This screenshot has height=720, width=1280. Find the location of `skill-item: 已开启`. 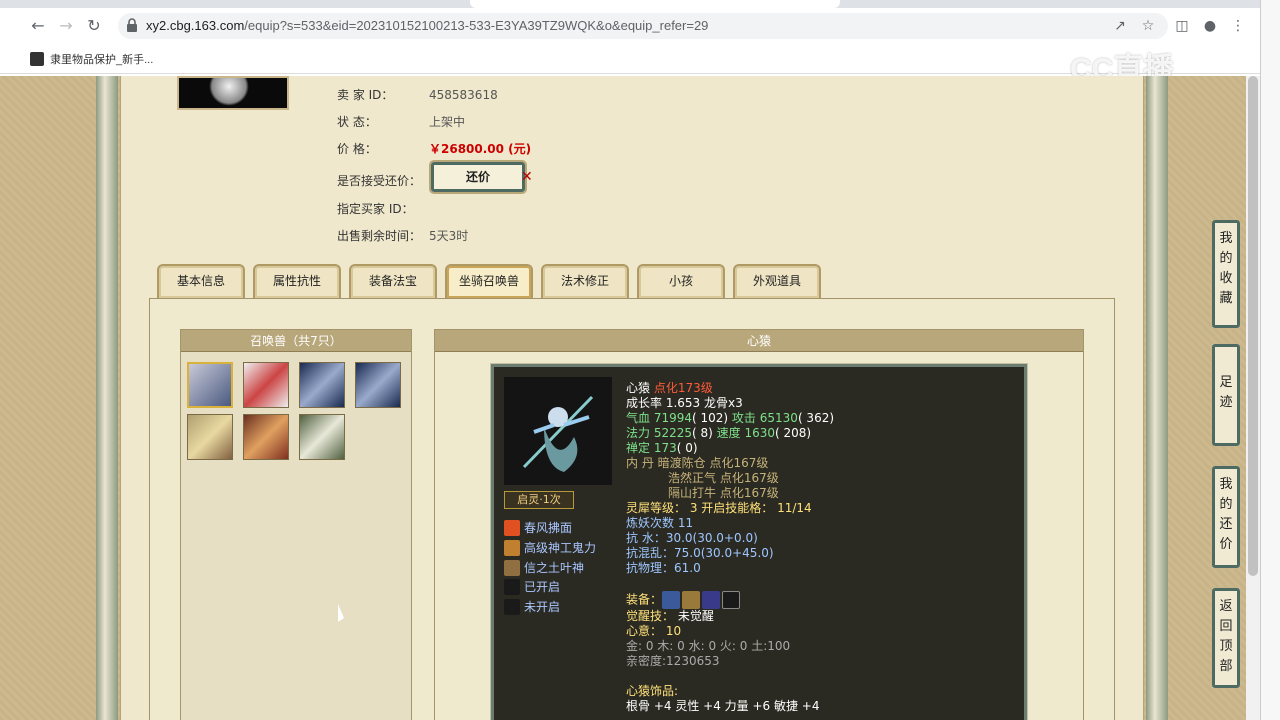

skill-item: 已开启 is located at coordinates (532, 586).